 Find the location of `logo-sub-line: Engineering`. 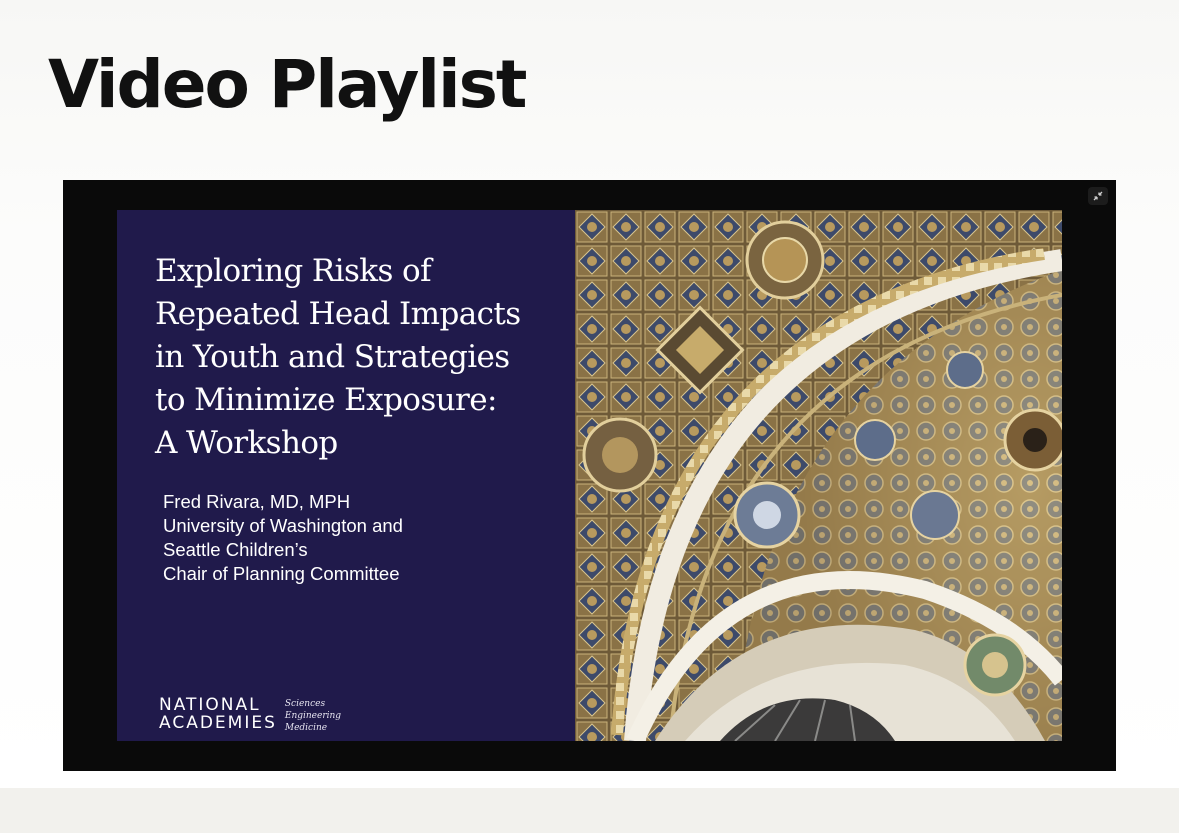

logo-sub-line: Engineering is located at coordinates (313, 716).